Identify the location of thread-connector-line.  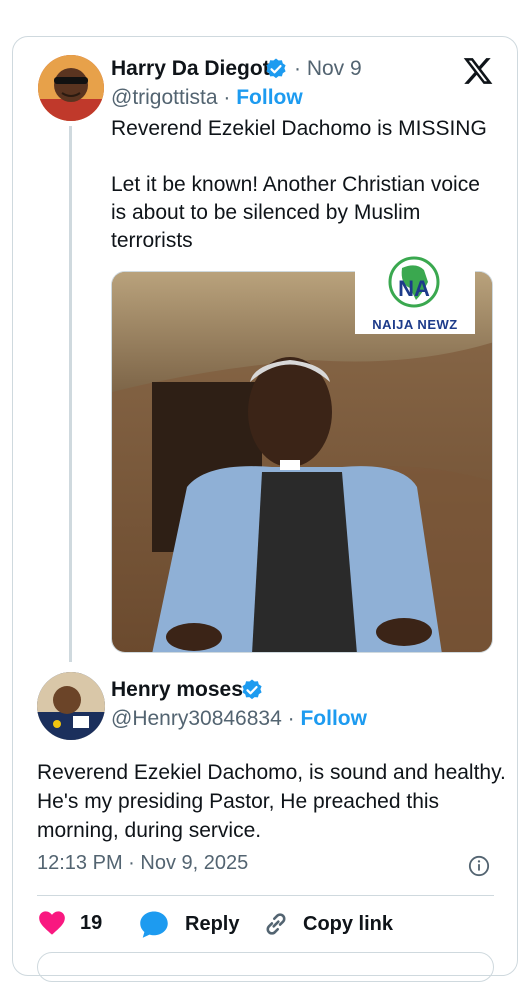
(70, 394).